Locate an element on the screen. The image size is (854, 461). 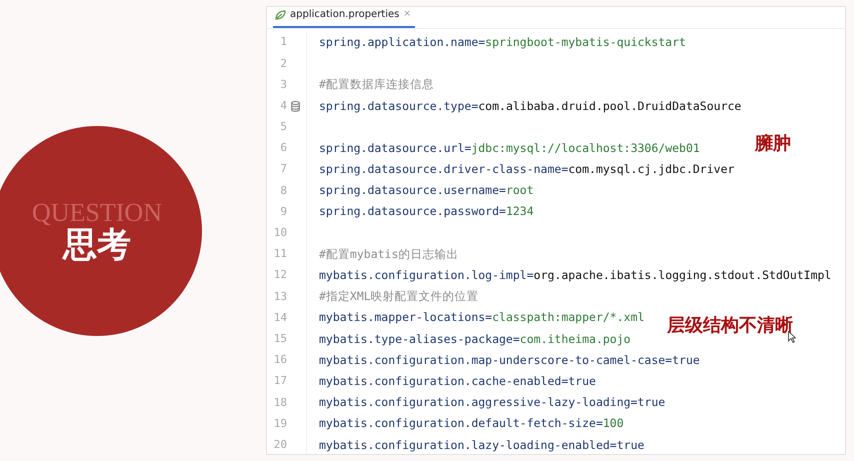
file-tab: application.properties × is located at coordinates (344, 17).